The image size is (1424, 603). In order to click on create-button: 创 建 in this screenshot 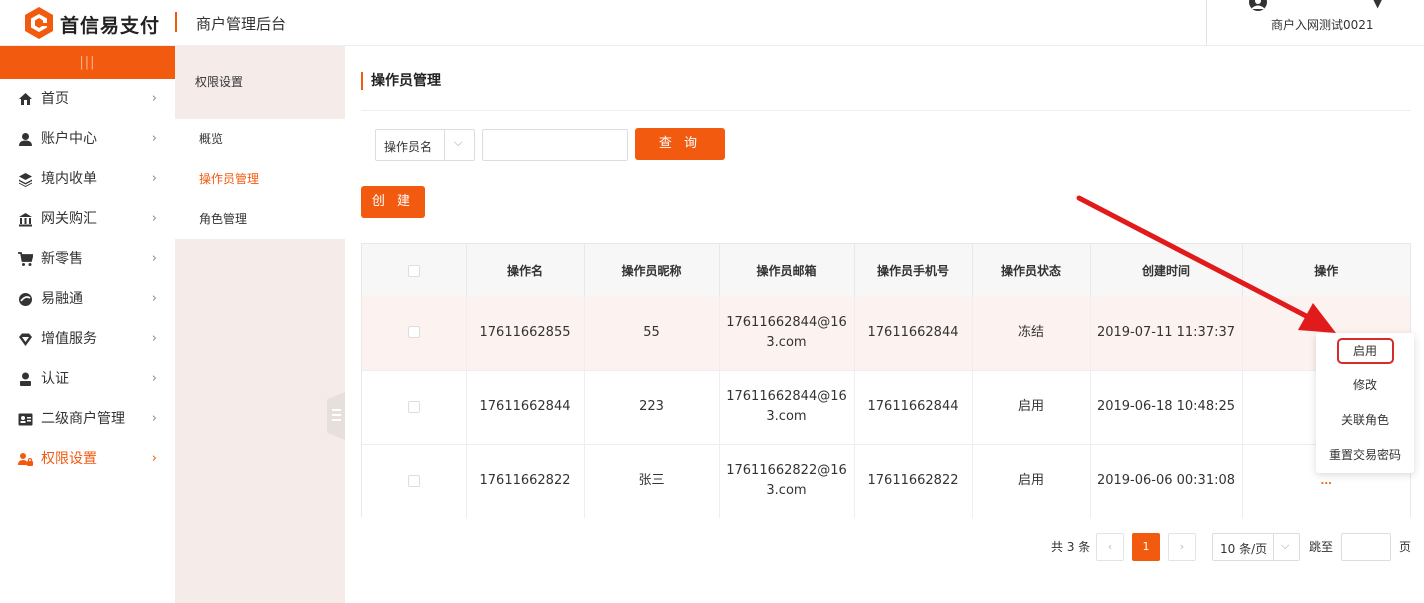, I will do `click(393, 202)`.